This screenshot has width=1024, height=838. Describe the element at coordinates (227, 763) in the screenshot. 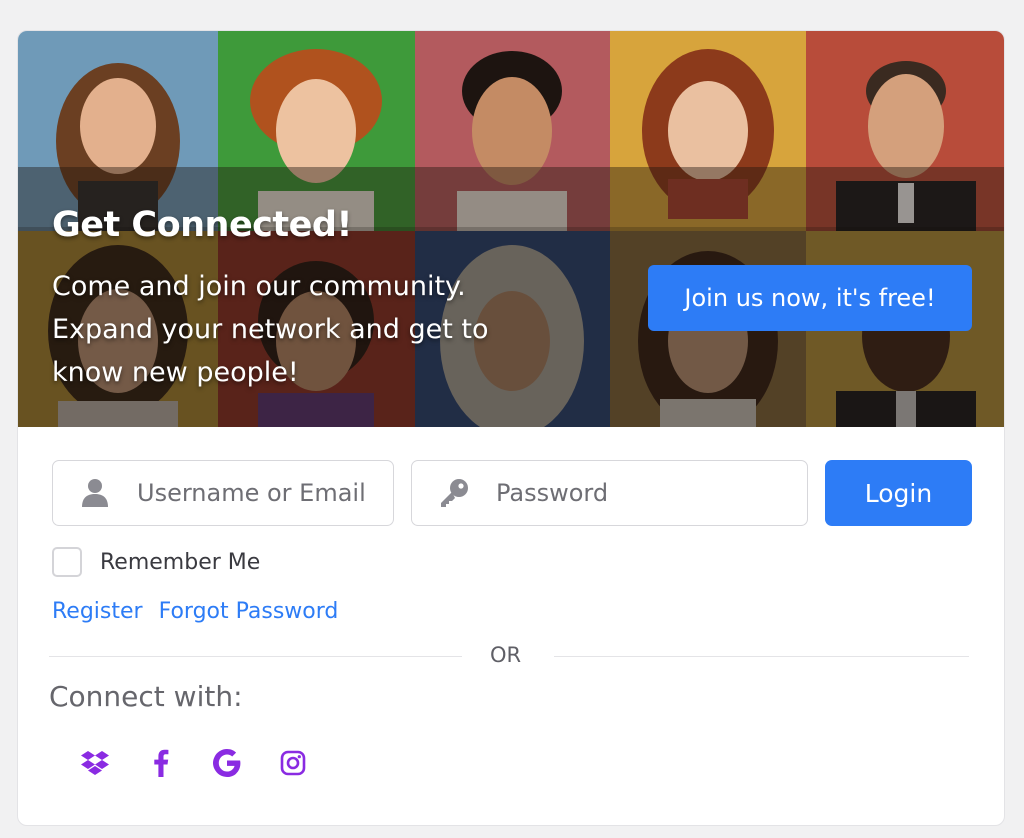

I see `google-icon` at that location.